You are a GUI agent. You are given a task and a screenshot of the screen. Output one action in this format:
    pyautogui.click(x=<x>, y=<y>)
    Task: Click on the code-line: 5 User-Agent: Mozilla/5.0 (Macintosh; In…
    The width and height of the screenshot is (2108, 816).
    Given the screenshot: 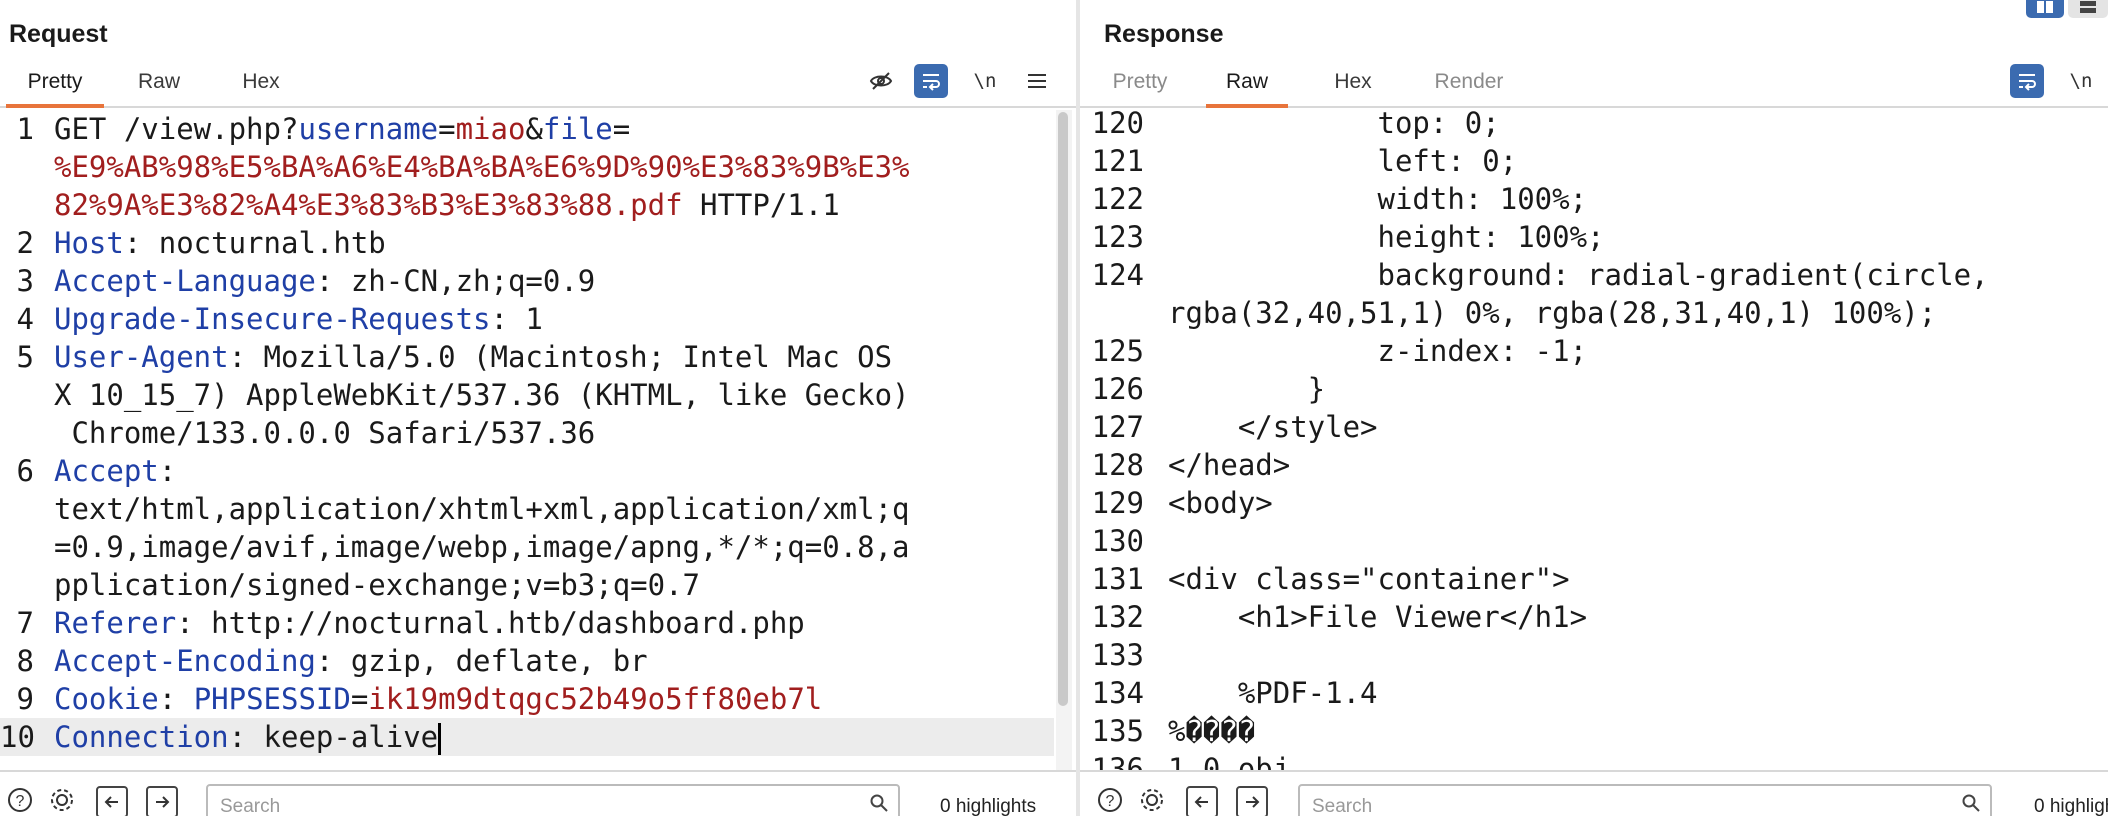 What is the action you would take?
    pyautogui.click(x=538, y=357)
    